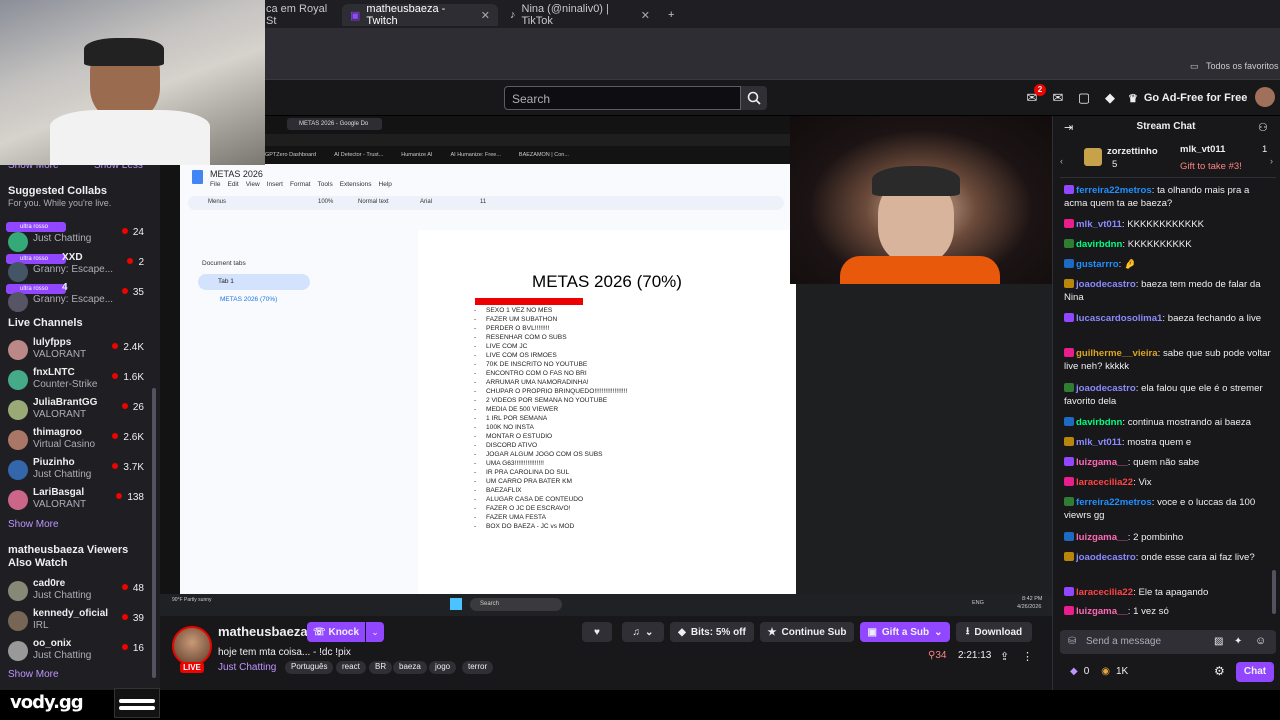  What do you see at coordinates (1168, 642) in the screenshot?
I see `chat-input: Send a message` at bounding box center [1168, 642].